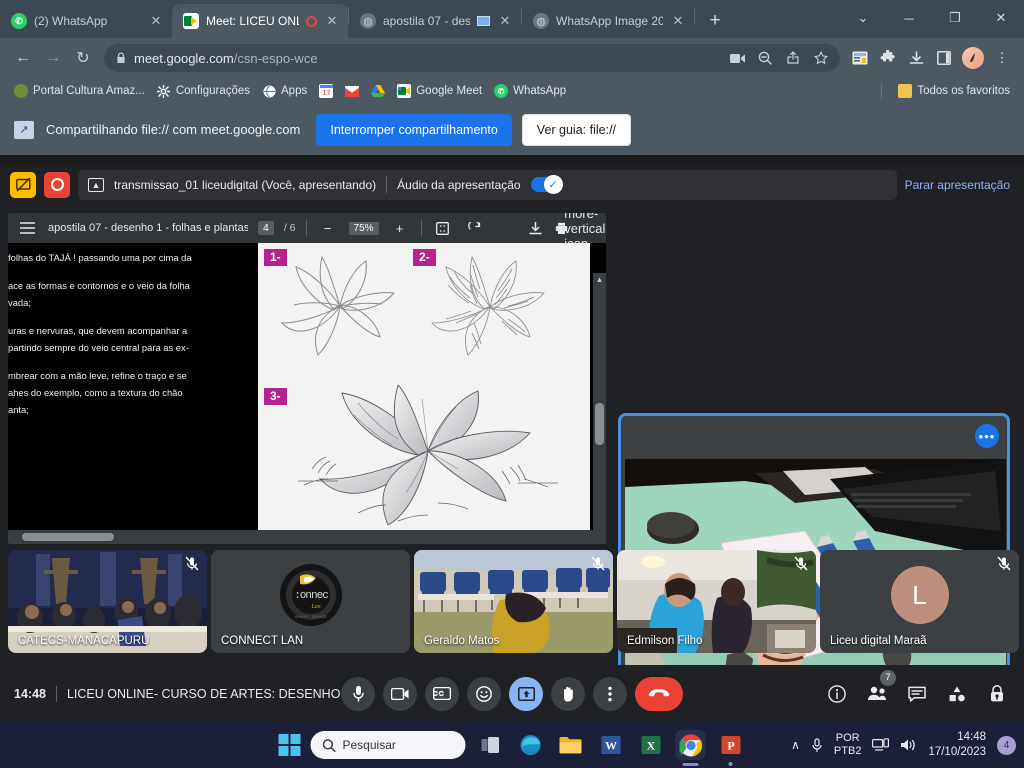  What do you see at coordinates (576, 129) in the screenshot?
I see `view-tab-button: Ver guia: file://` at bounding box center [576, 129].